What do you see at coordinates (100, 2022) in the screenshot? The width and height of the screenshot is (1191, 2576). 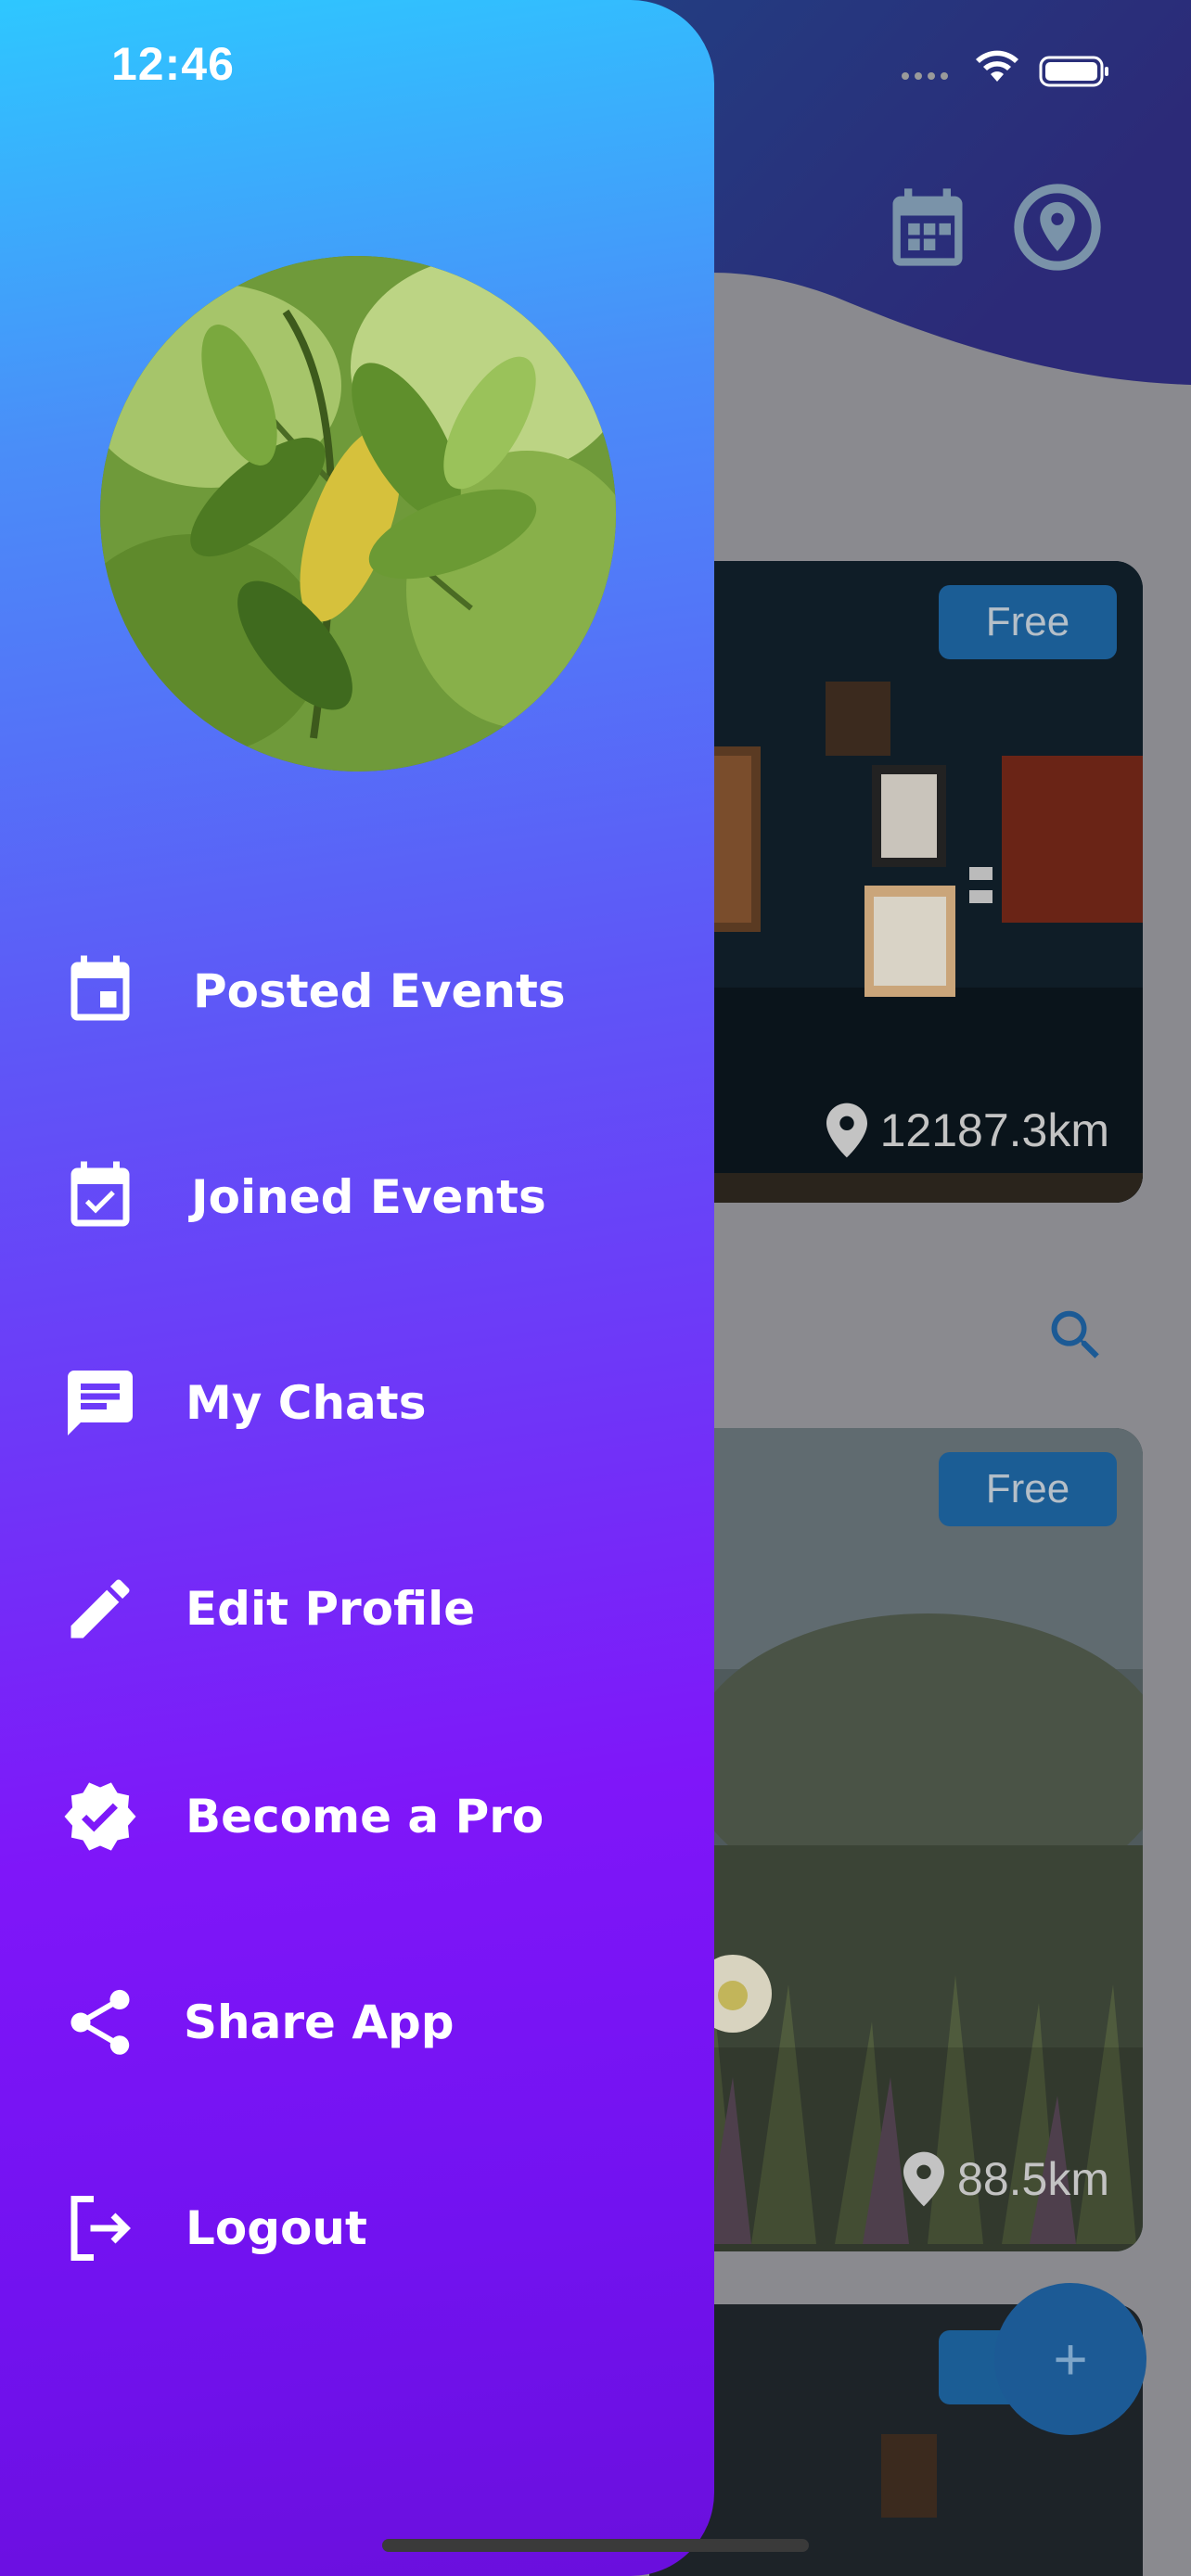 I see `share-icon` at bounding box center [100, 2022].